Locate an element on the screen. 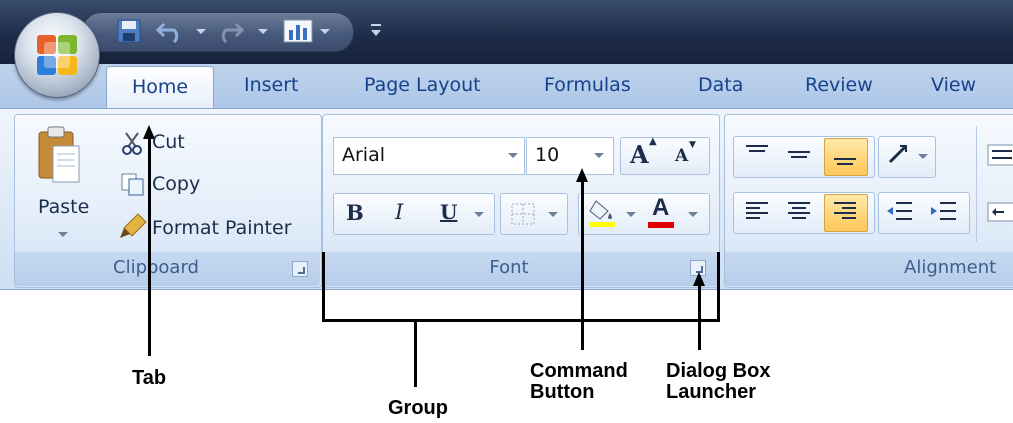 Image resolution: width=1013 pixels, height=423 pixels. underline-button: U is located at coordinates (448, 212).